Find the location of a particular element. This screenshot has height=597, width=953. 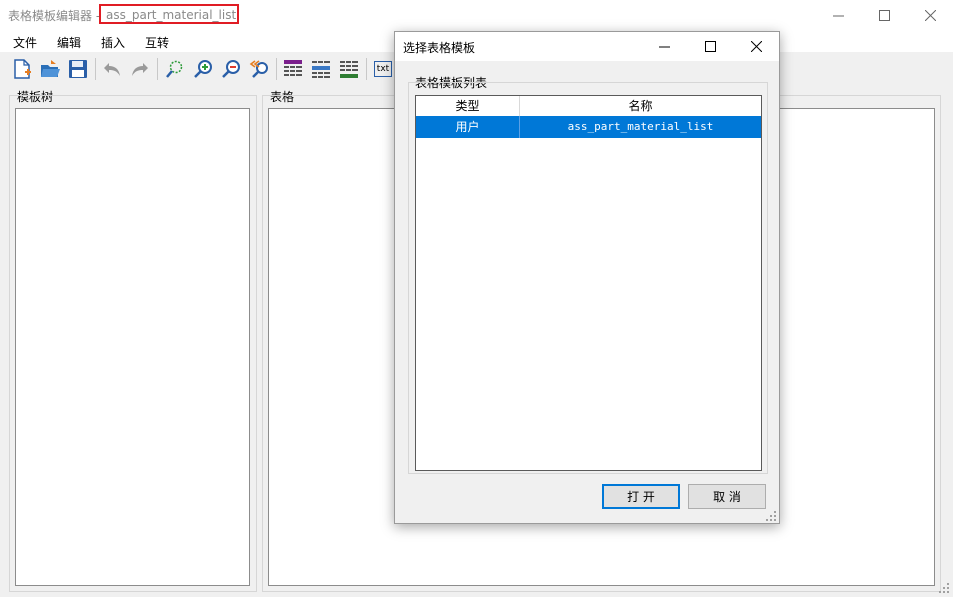

resize-grip-icon is located at coordinates (944, 588).